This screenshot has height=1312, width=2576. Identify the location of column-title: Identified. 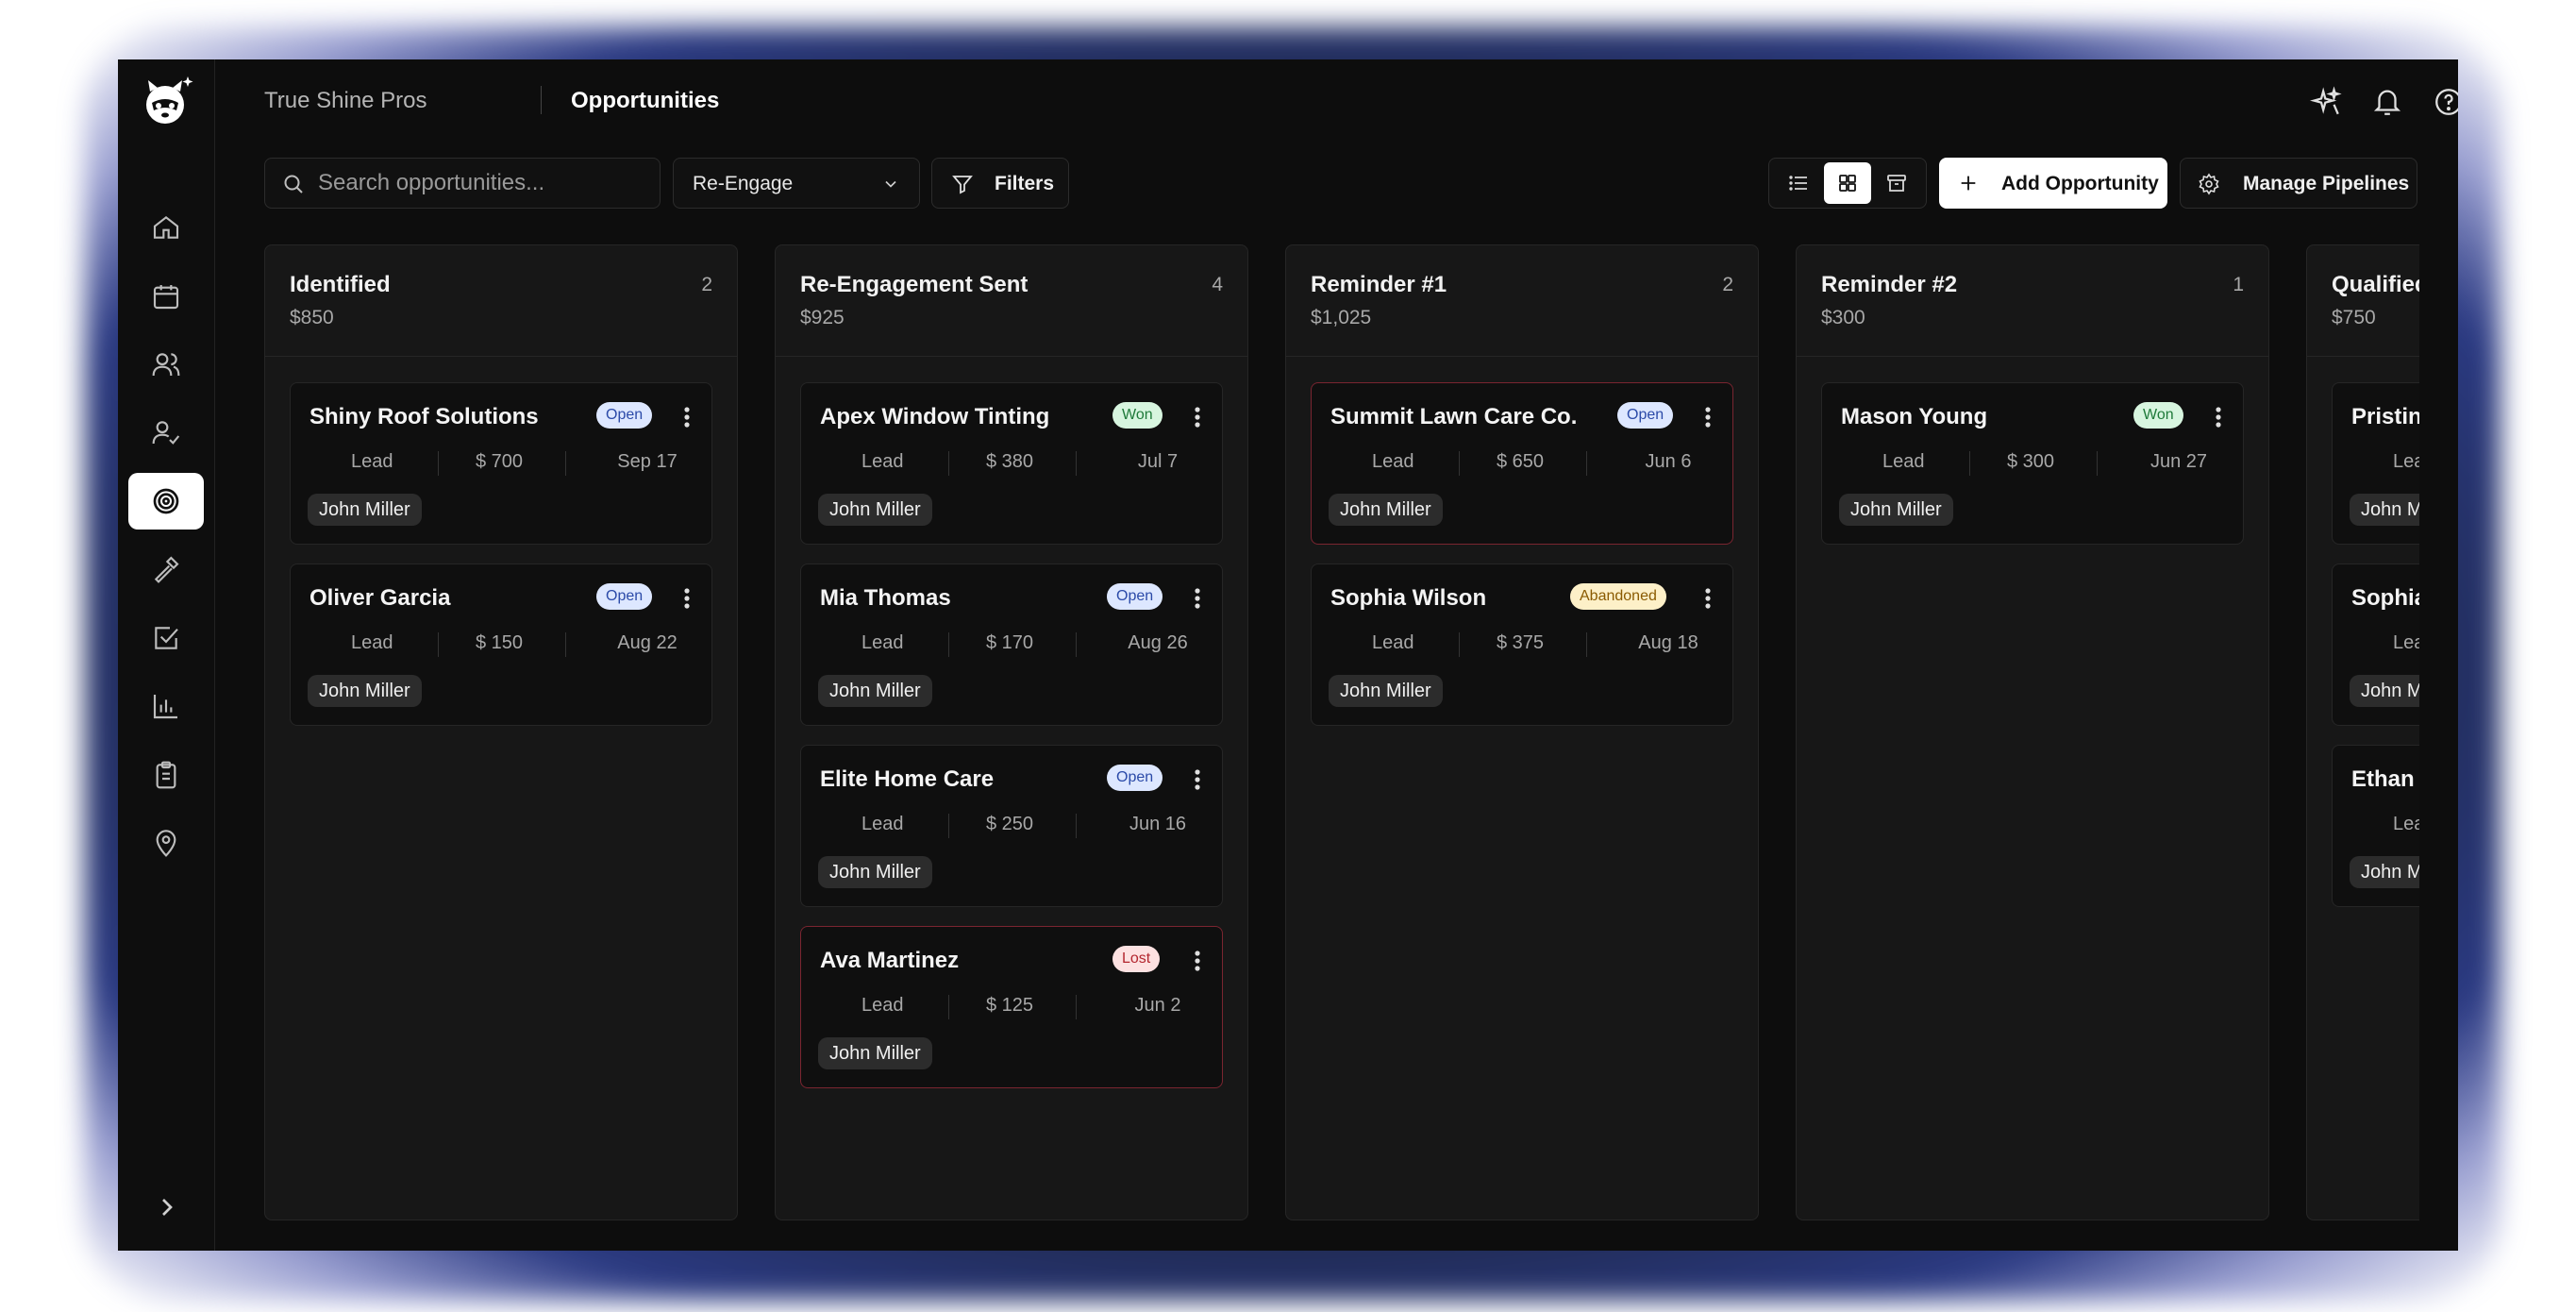
(340, 285).